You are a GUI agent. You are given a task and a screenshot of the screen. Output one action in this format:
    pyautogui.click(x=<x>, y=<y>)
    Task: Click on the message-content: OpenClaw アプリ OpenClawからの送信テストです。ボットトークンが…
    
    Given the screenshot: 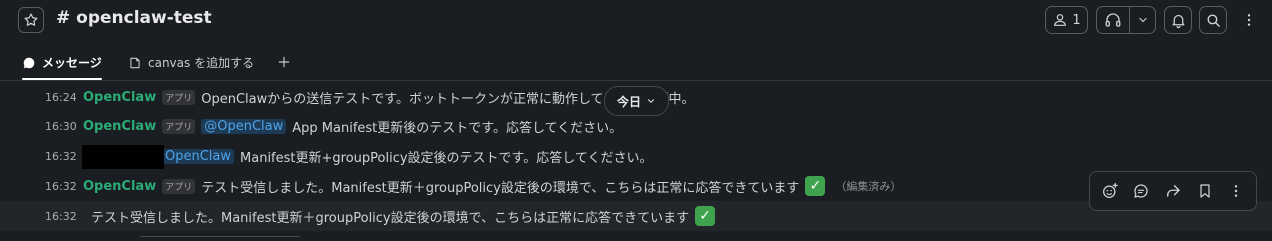 What is the action you would take?
    pyautogui.click(x=389, y=97)
    